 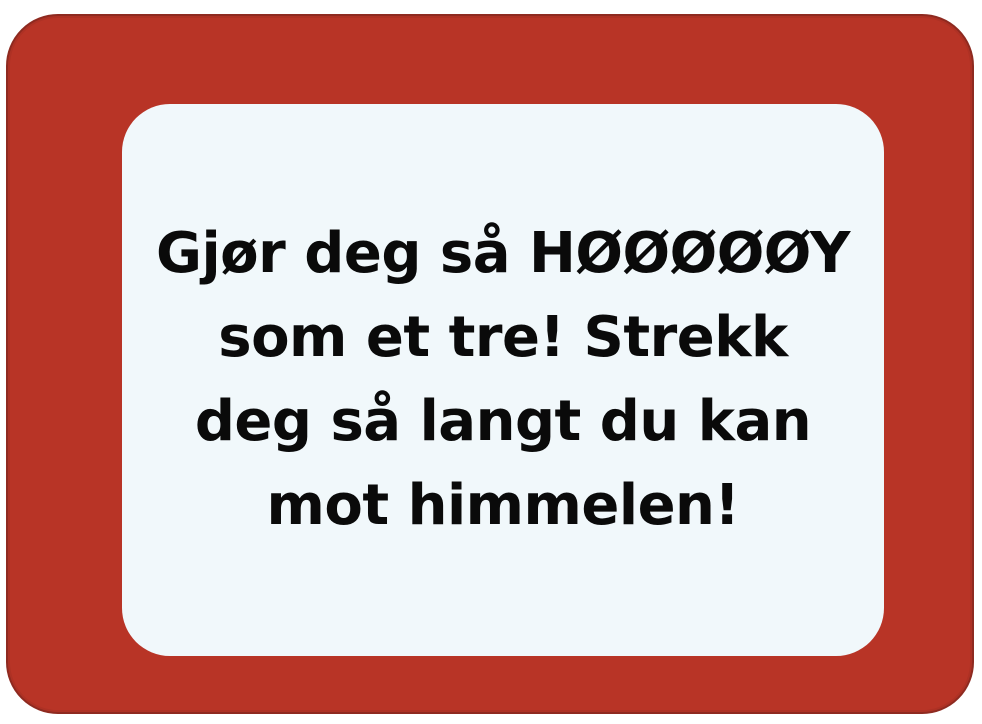 What do you see at coordinates (503, 337) in the screenshot?
I see `card-message-line-2: som et tre! Strekk` at bounding box center [503, 337].